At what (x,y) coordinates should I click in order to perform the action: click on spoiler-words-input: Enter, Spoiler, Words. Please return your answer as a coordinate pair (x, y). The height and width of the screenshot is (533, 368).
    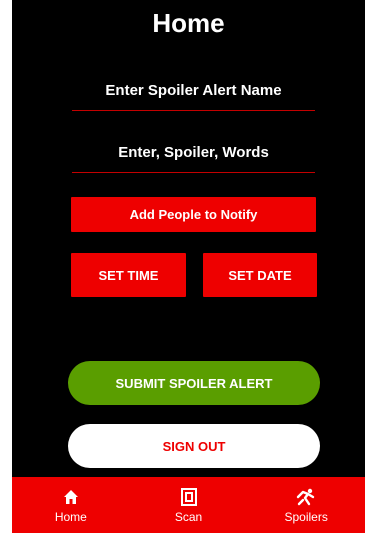
    Looking at the image, I should click on (193, 152).